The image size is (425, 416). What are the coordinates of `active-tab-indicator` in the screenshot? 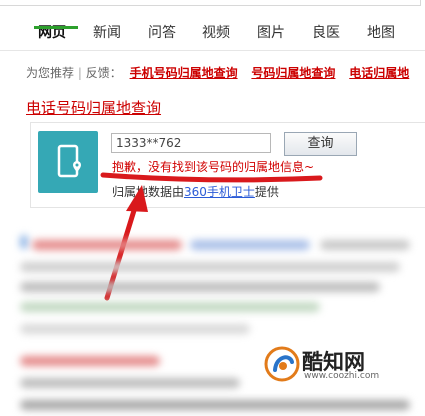 It's located at (56, 27).